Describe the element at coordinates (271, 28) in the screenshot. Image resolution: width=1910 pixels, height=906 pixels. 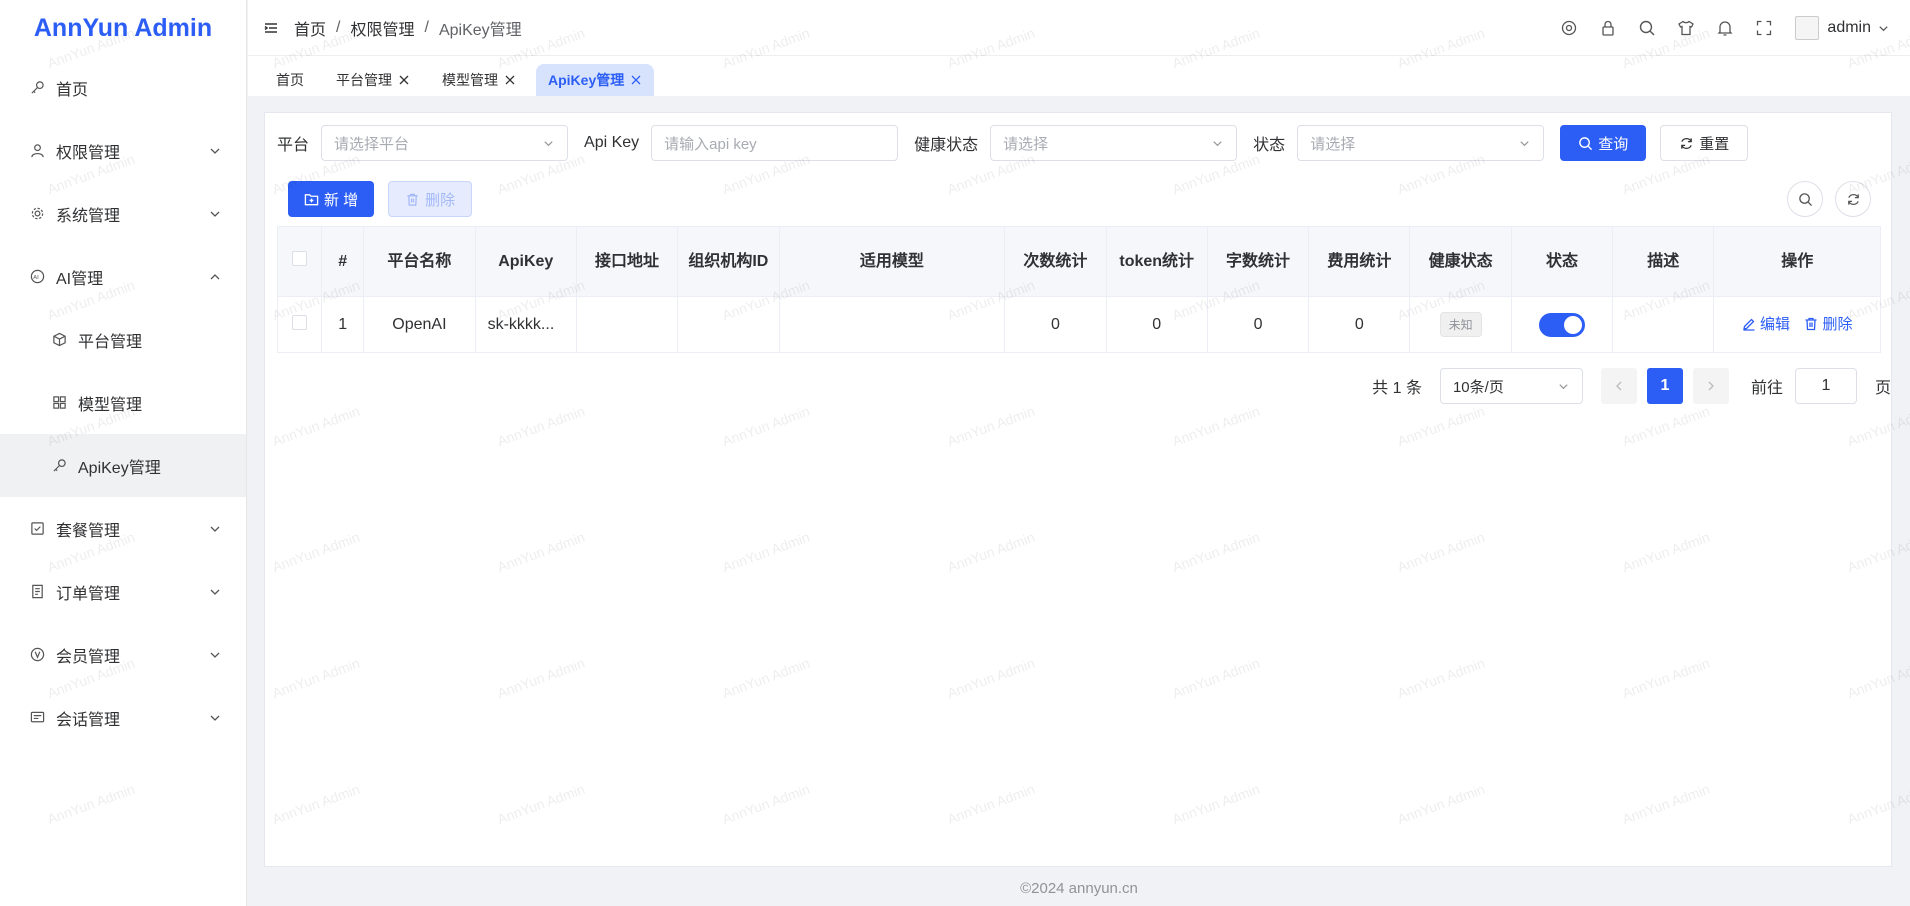
I see `menu-fold-icon` at that location.